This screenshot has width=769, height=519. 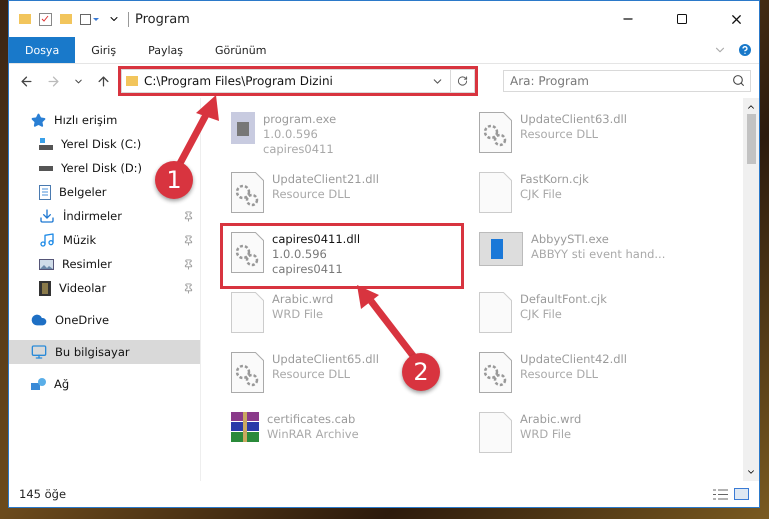 I want to click on music-icon, so click(x=47, y=240).